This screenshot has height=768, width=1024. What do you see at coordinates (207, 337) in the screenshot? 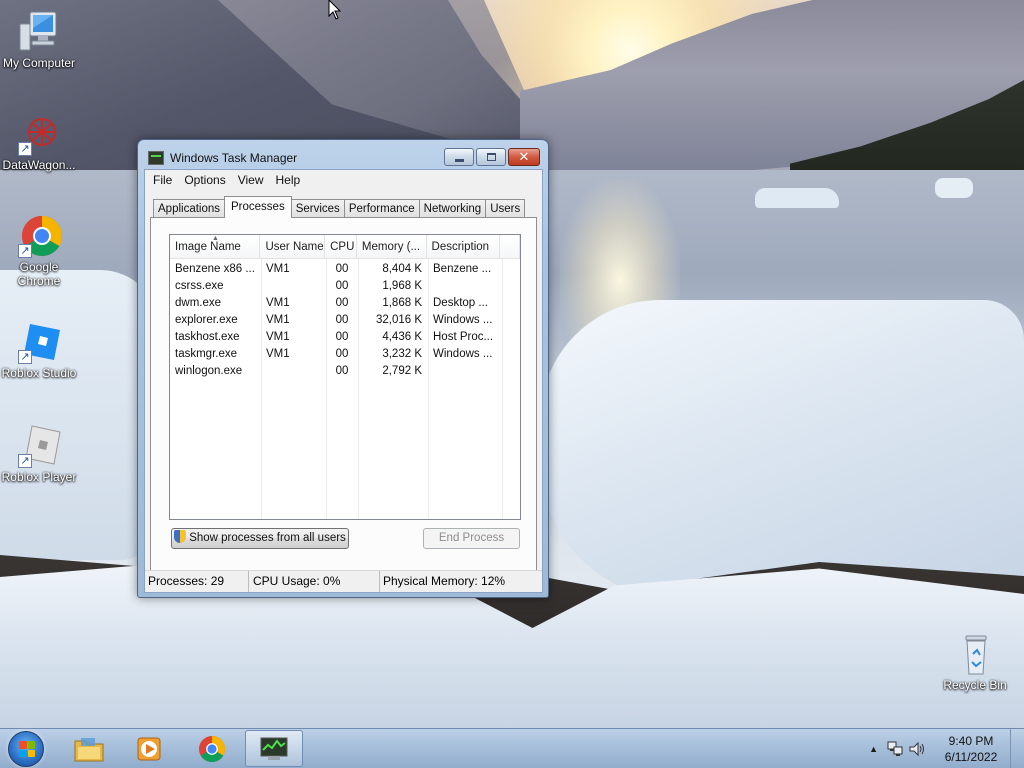
I see `process-name: taskhost.exe` at bounding box center [207, 337].